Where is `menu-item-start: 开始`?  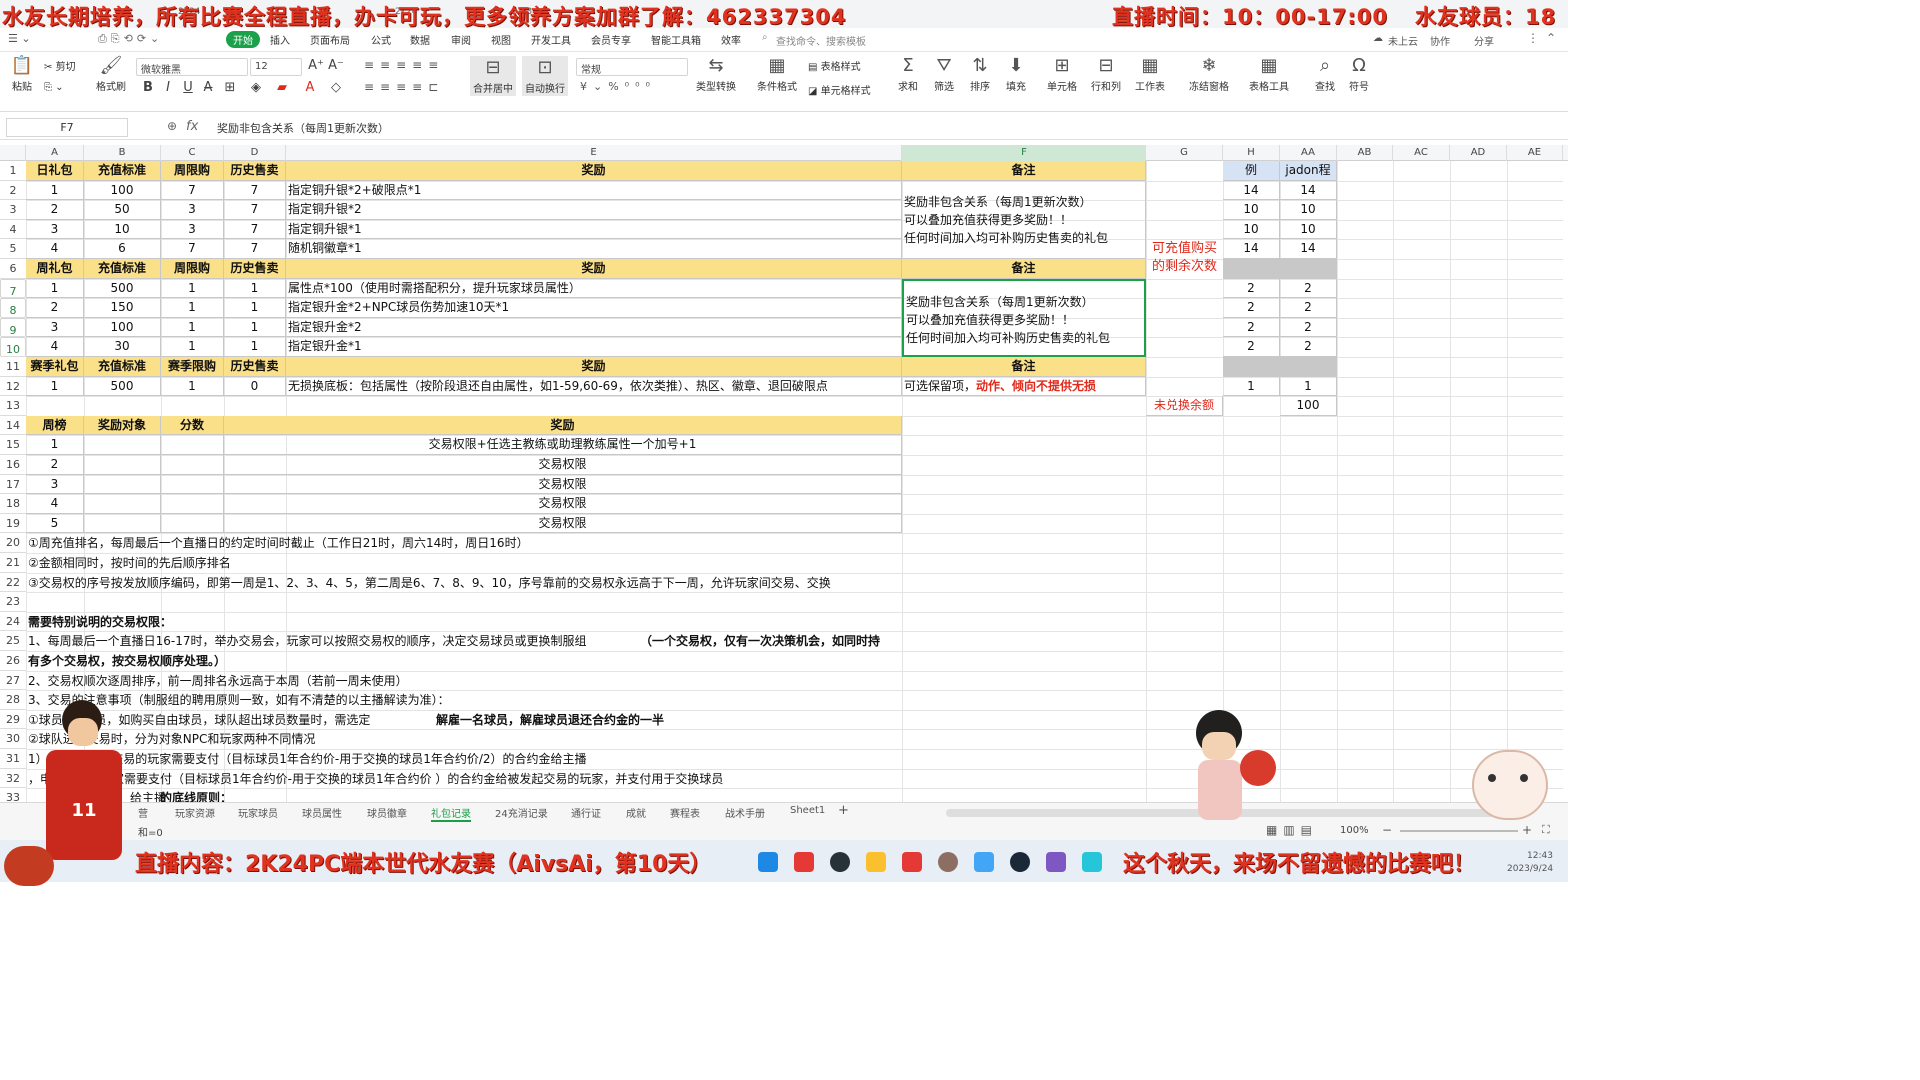 menu-item-start: 开始 is located at coordinates (243, 39).